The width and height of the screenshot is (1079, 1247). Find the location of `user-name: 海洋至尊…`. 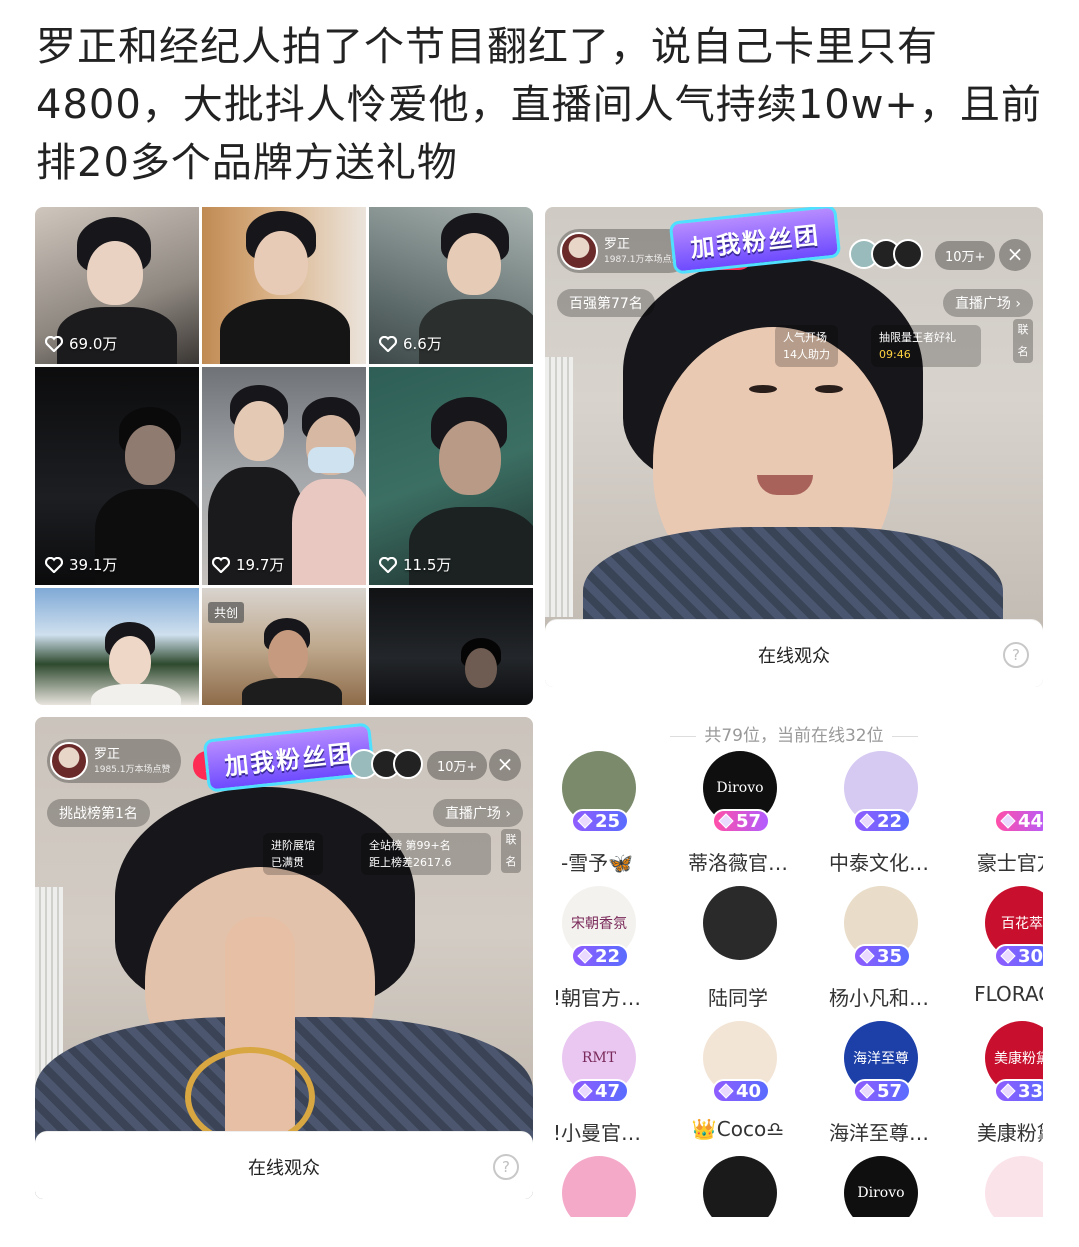

user-name: 海洋至尊… is located at coordinates (879, 1131).